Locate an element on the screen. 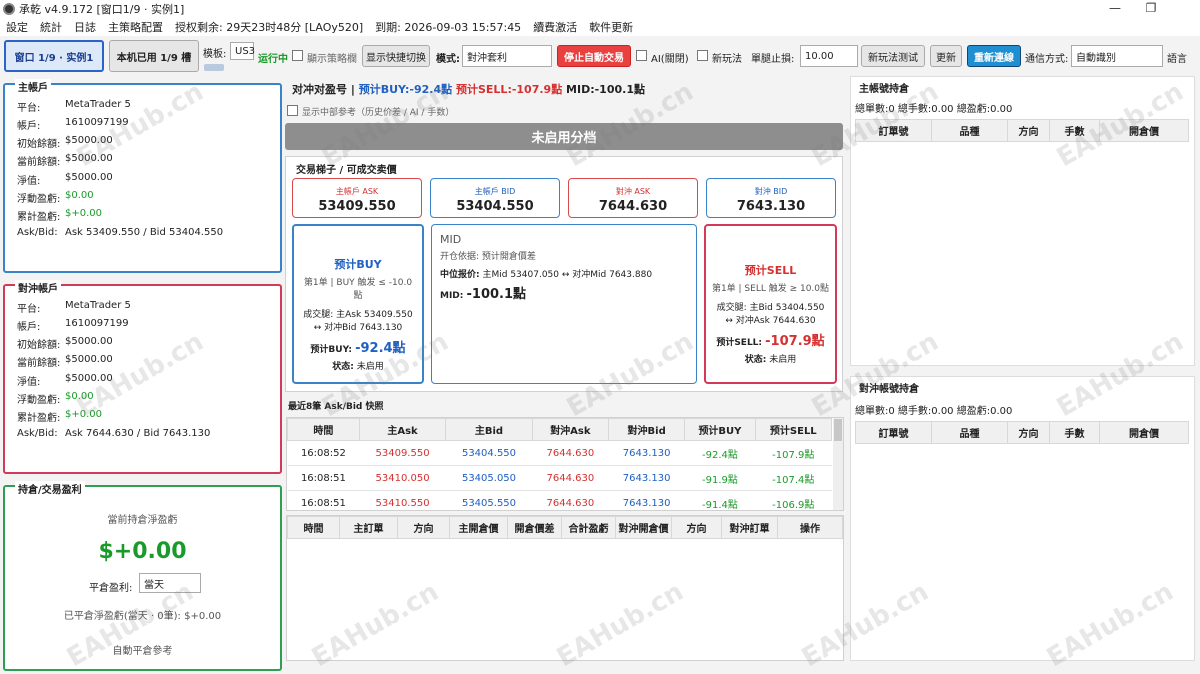 The image size is (1200, 674). hedge-pos-col-symbol: 品種 is located at coordinates (969, 432).